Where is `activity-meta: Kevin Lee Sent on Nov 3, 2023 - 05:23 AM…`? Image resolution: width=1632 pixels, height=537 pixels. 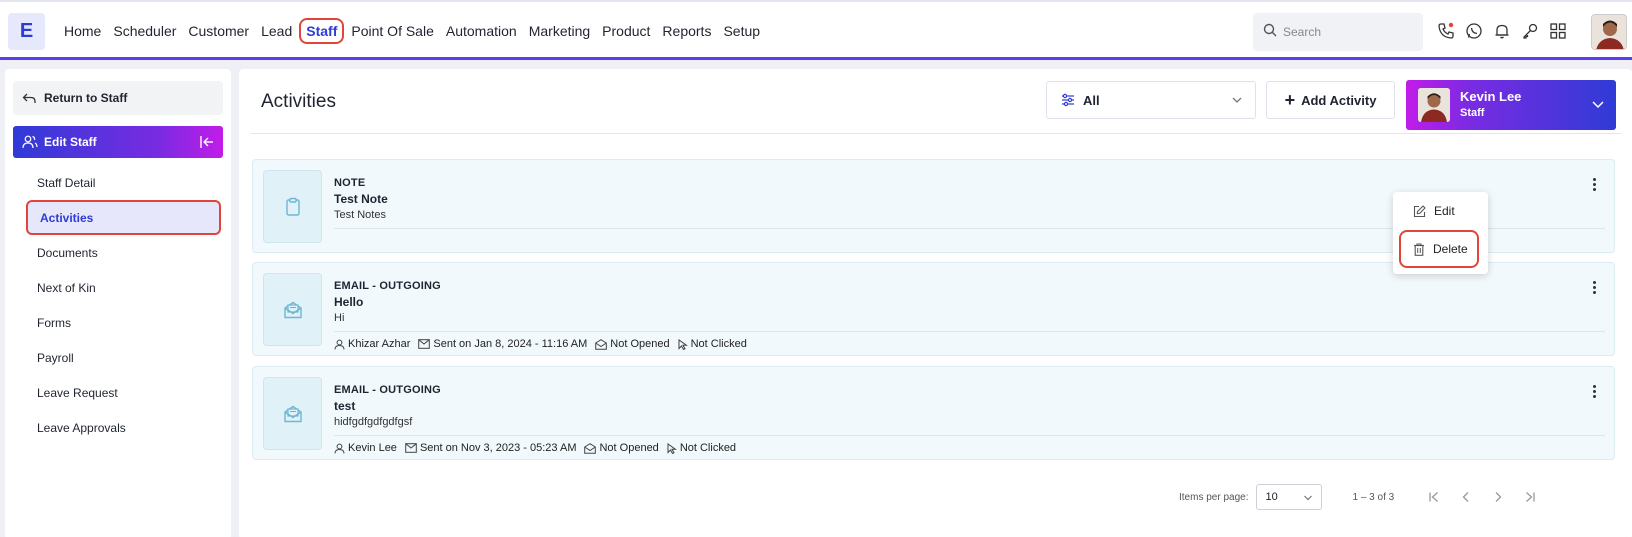 activity-meta: Kevin Lee Sent on Nov 3, 2023 - 05:23 AM… is located at coordinates (535, 448).